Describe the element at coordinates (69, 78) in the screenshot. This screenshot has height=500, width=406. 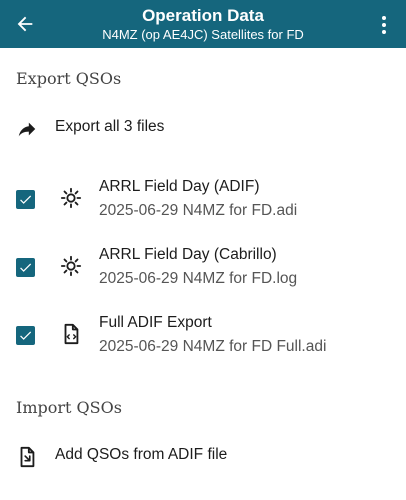
I see `export-section-header: Export QSOs` at that location.